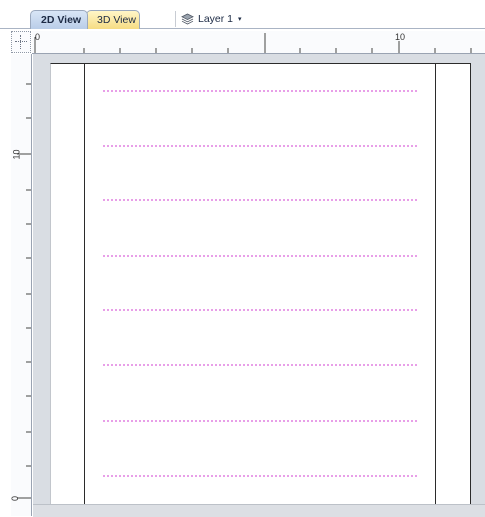 The width and height of the screenshot is (485, 517). I want to click on canvas-bottom-scroll-area, so click(259, 510).